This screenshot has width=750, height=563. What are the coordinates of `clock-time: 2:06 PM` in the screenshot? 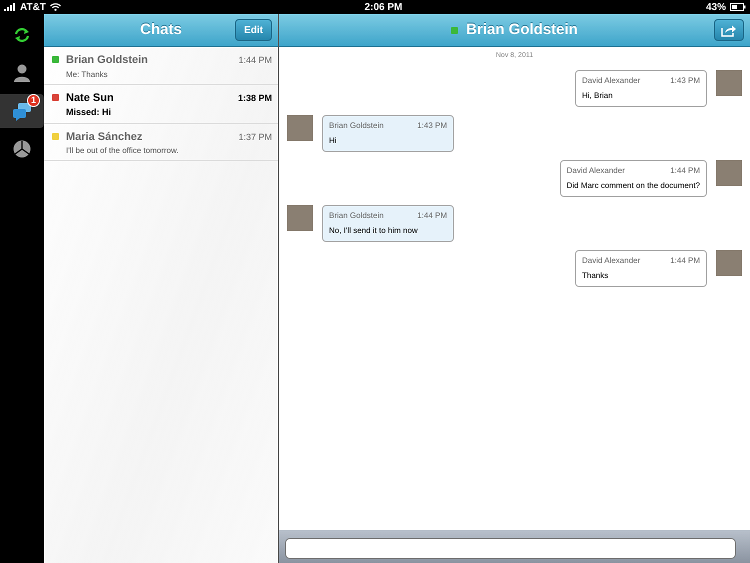 It's located at (383, 7).